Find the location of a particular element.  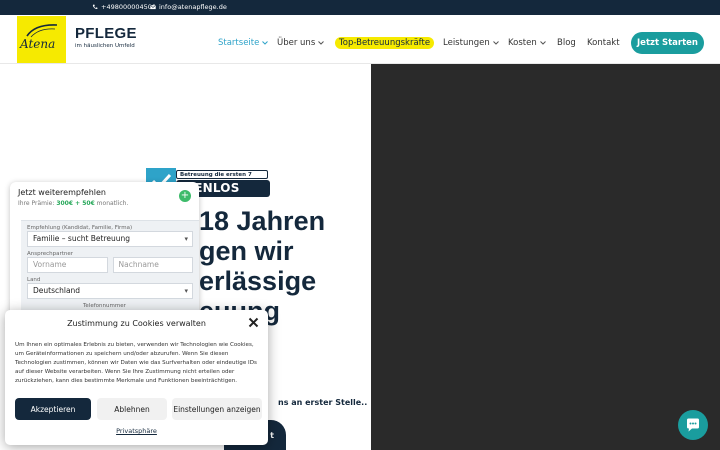

nav-item-kontakt: Kontakt is located at coordinates (603, 43).